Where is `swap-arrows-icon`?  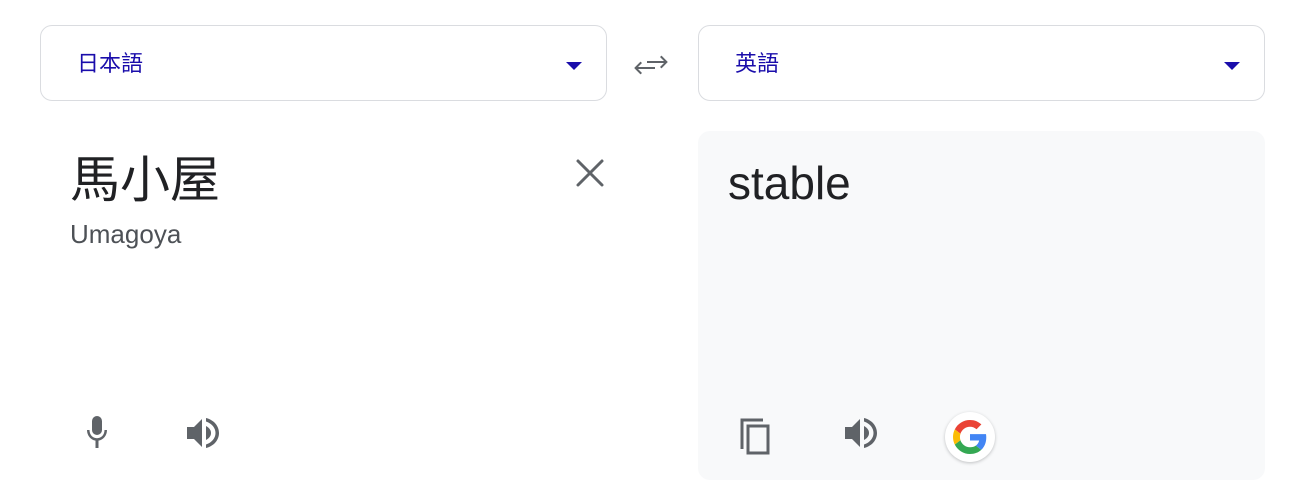
swap-arrows-icon is located at coordinates (651, 65).